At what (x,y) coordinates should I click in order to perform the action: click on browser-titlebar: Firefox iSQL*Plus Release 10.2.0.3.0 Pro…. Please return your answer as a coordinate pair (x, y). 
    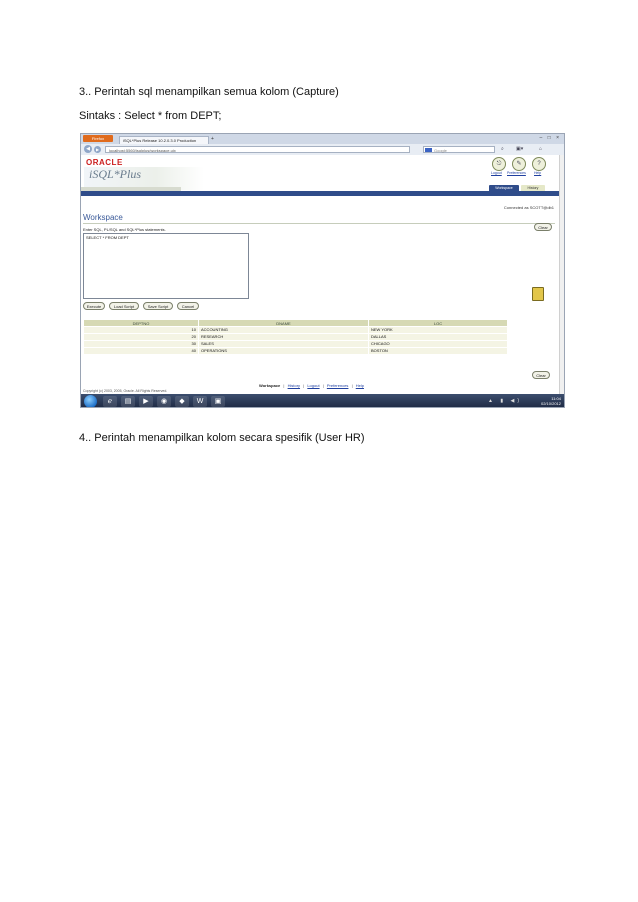
    Looking at the image, I should click on (322, 139).